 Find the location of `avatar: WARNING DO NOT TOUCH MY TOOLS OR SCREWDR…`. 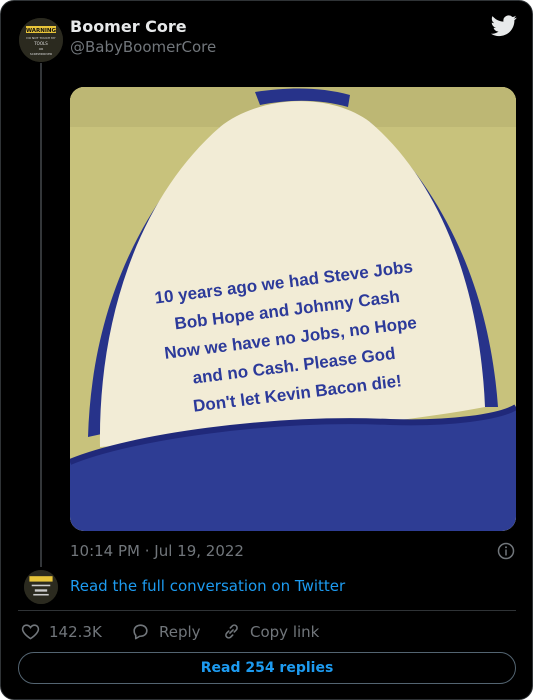

avatar: WARNING DO NOT TOUCH MY TOOLS OR SCREWDR… is located at coordinates (41, 40).